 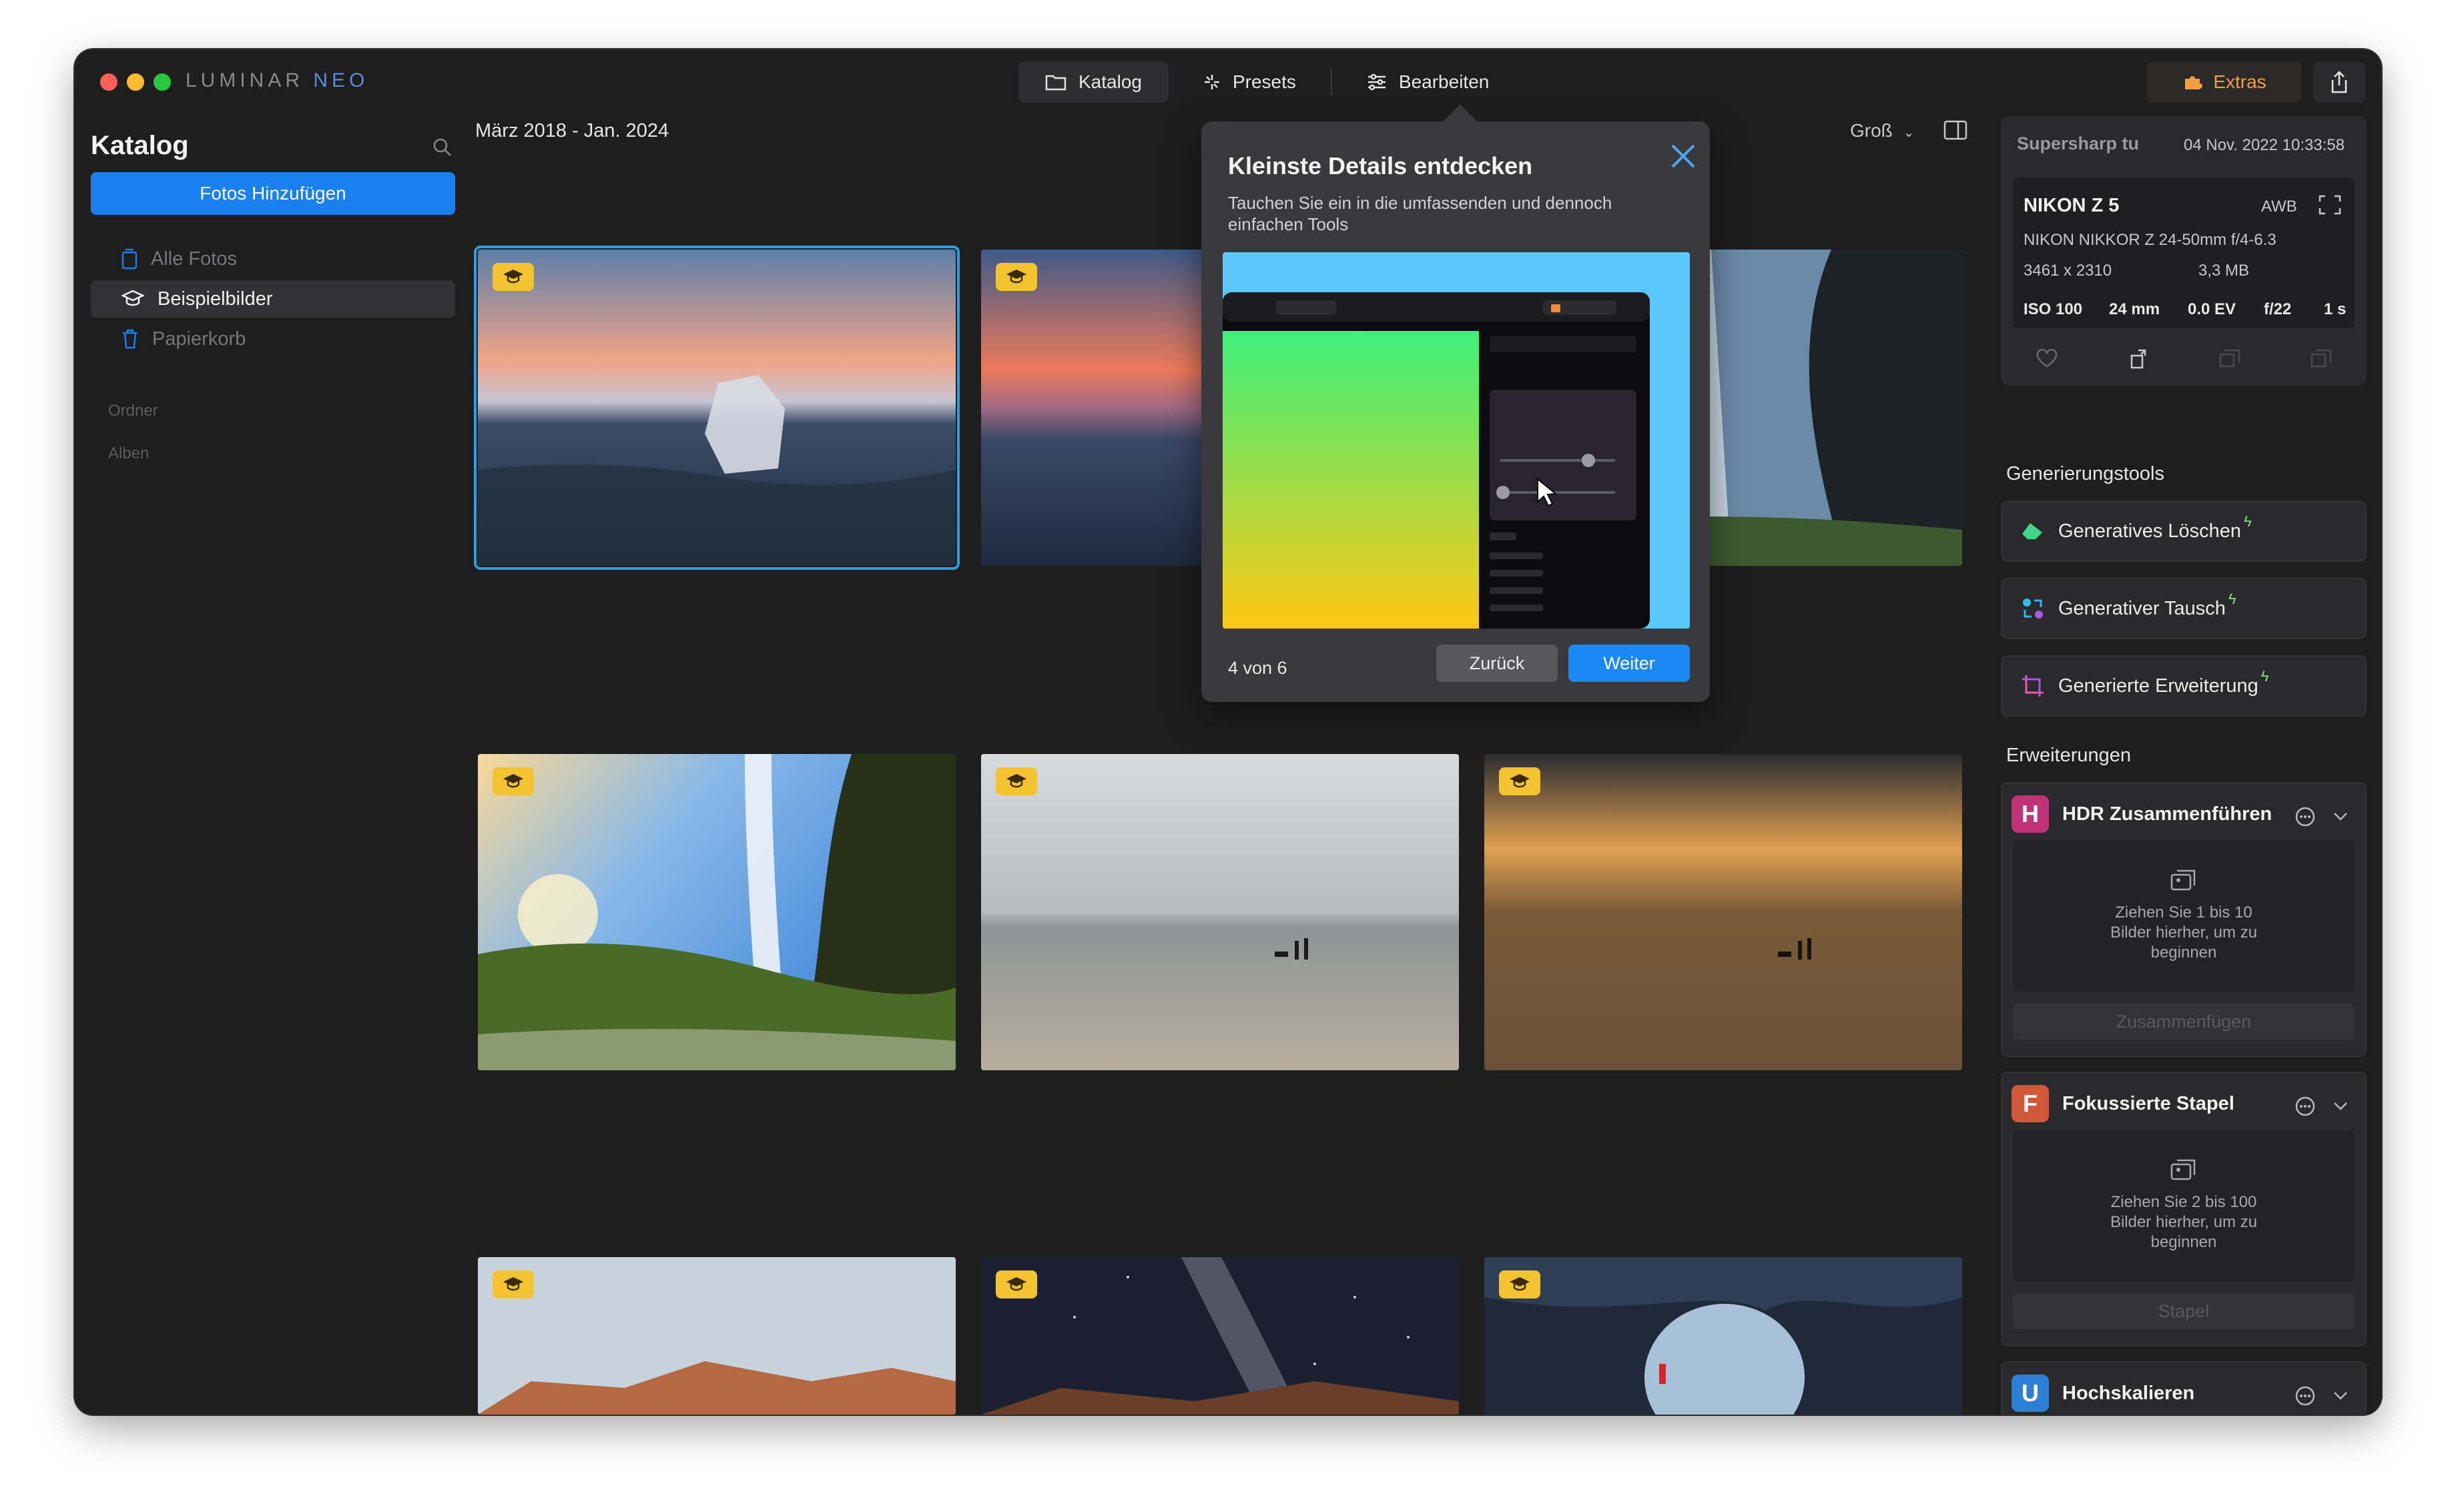 I want to click on exif-focal-length: 24 mm, so click(x=2135, y=309).